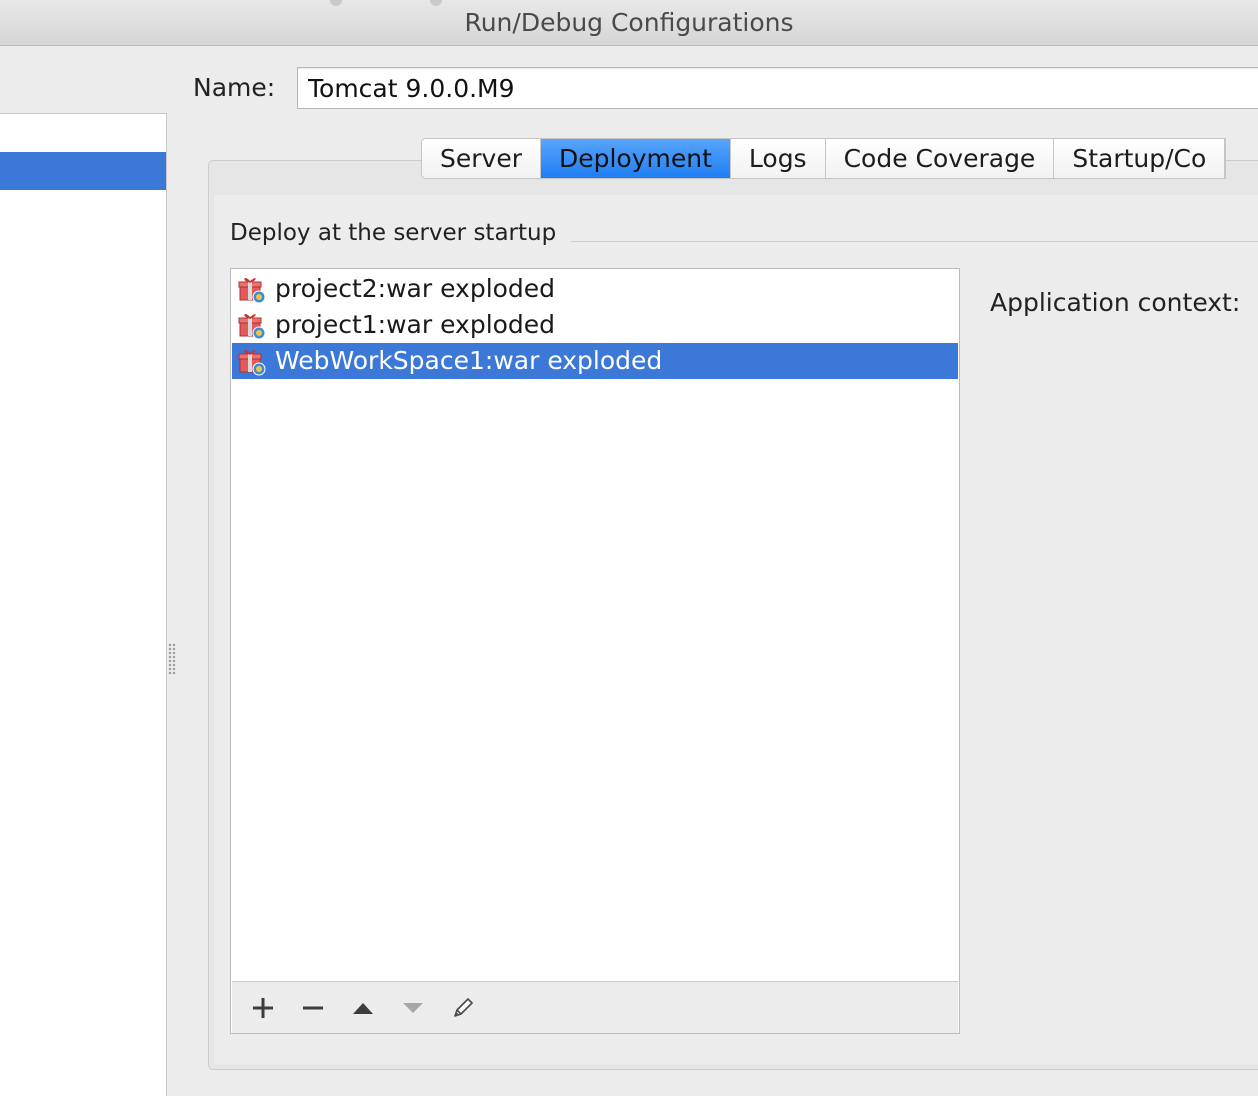  Describe the element at coordinates (172, 659) in the screenshot. I see `splitter-handle` at that location.